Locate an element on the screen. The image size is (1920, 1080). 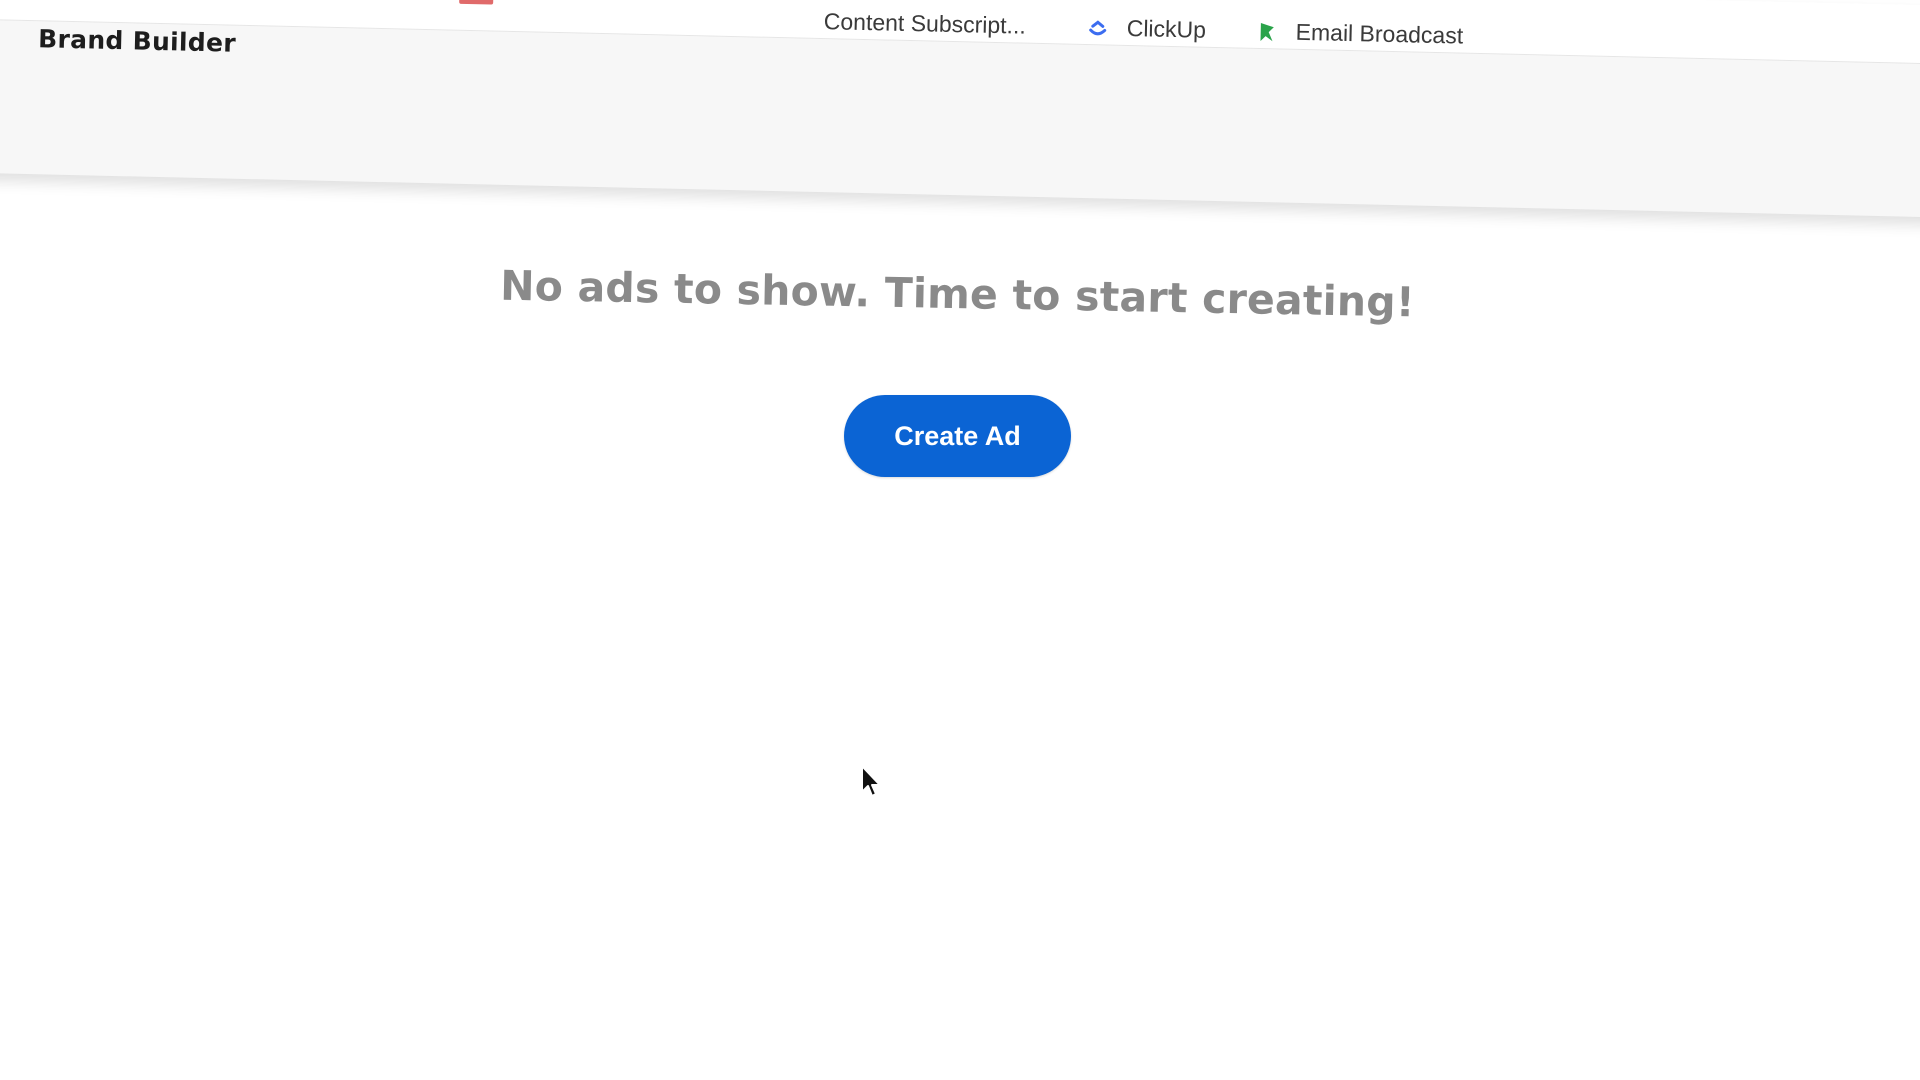
empty-state-message: No ads to show. Time to start creating! is located at coordinates (957, 294).